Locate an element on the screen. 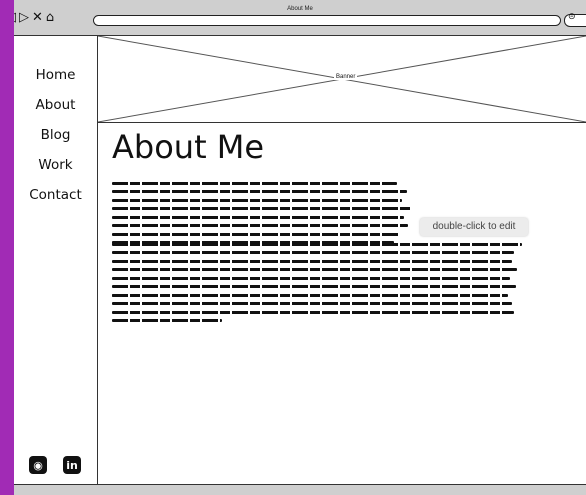 The width and height of the screenshot is (586, 495). close-icon: ✕ is located at coordinates (37, 18).